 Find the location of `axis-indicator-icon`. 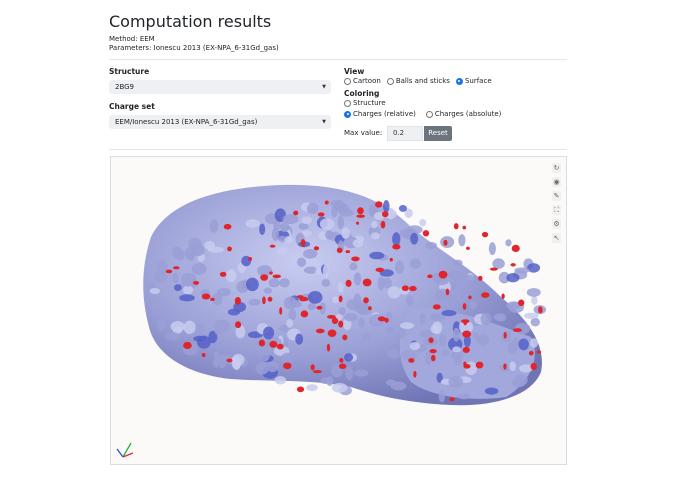

axis-indicator-icon is located at coordinates (125, 450).